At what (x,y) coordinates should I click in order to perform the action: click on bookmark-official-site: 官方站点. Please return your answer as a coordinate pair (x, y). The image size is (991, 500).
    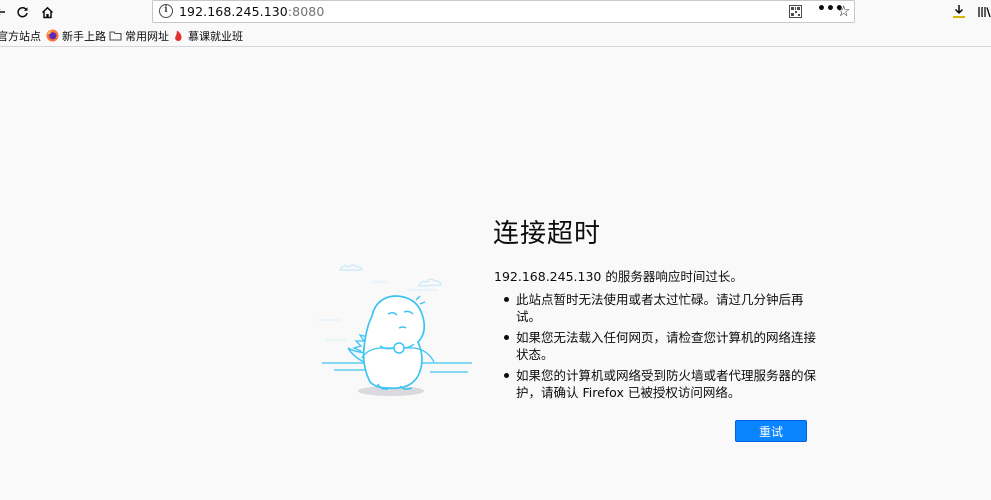
    Looking at the image, I should click on (20, 35).